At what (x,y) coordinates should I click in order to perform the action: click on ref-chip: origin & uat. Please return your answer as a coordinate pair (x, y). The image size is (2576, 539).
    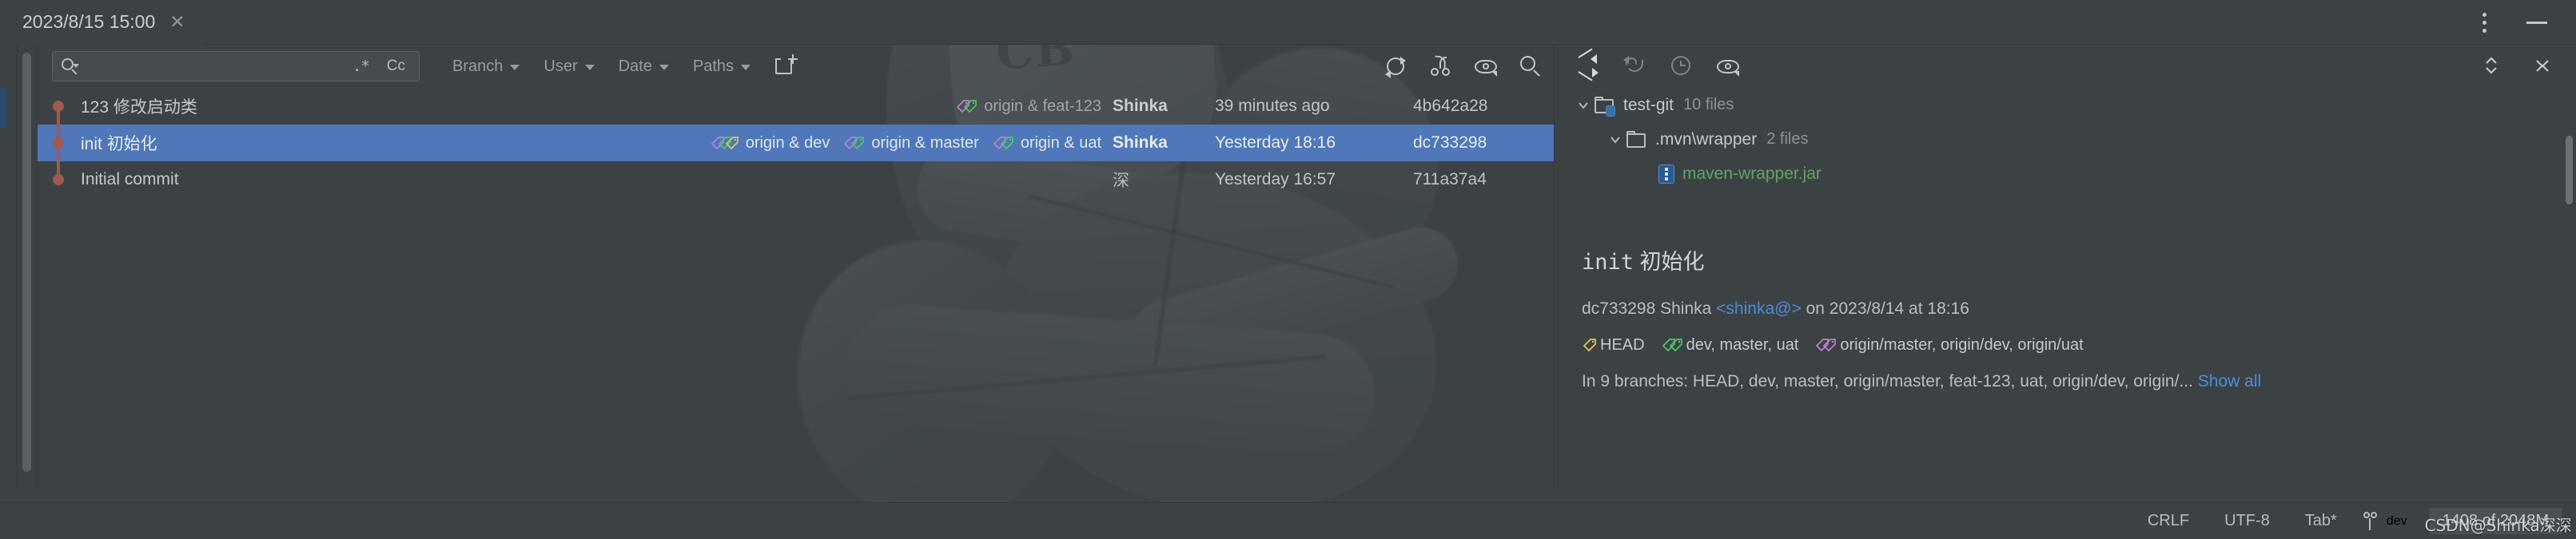
    Looking at the image, I should click on (1046, 143).